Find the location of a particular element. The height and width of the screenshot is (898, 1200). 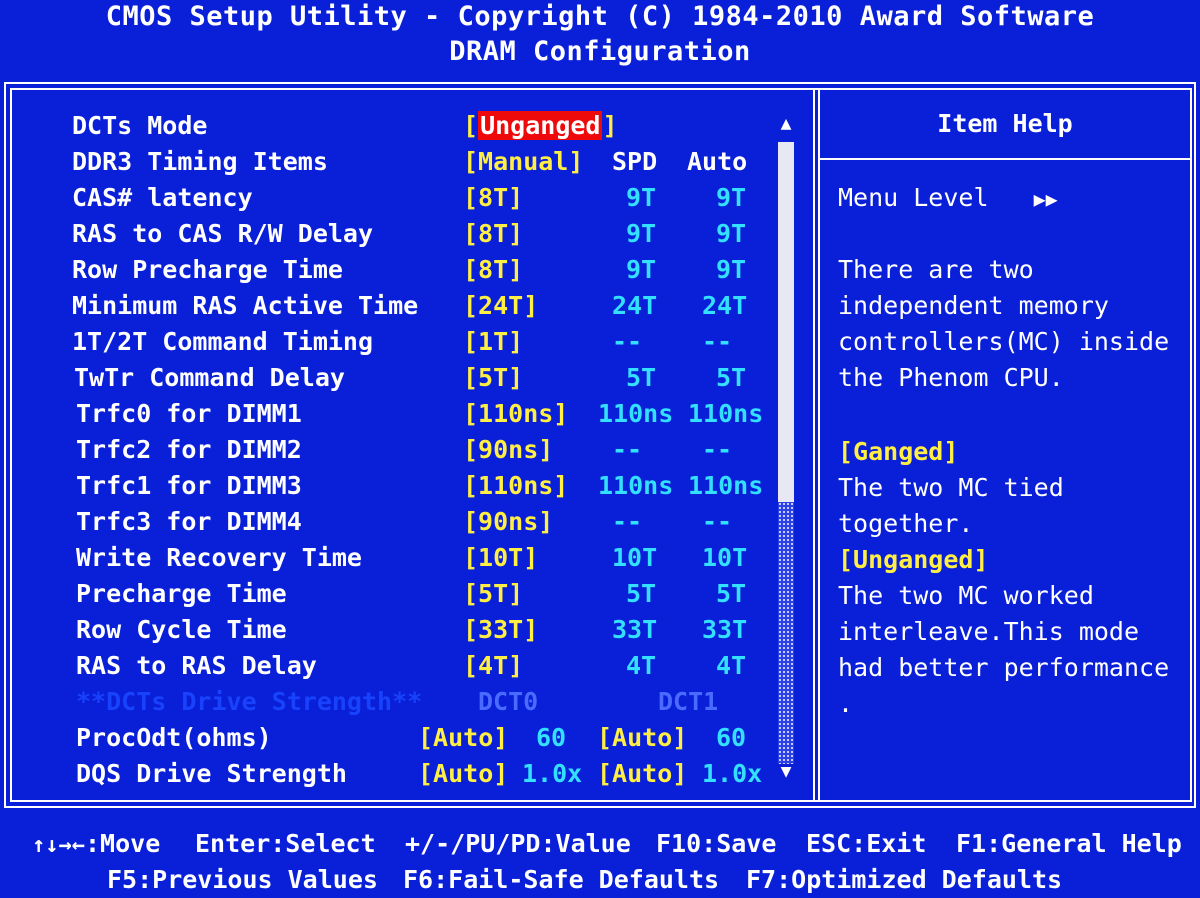

column-header-spd: SPD is located at coordinates (635, 161).